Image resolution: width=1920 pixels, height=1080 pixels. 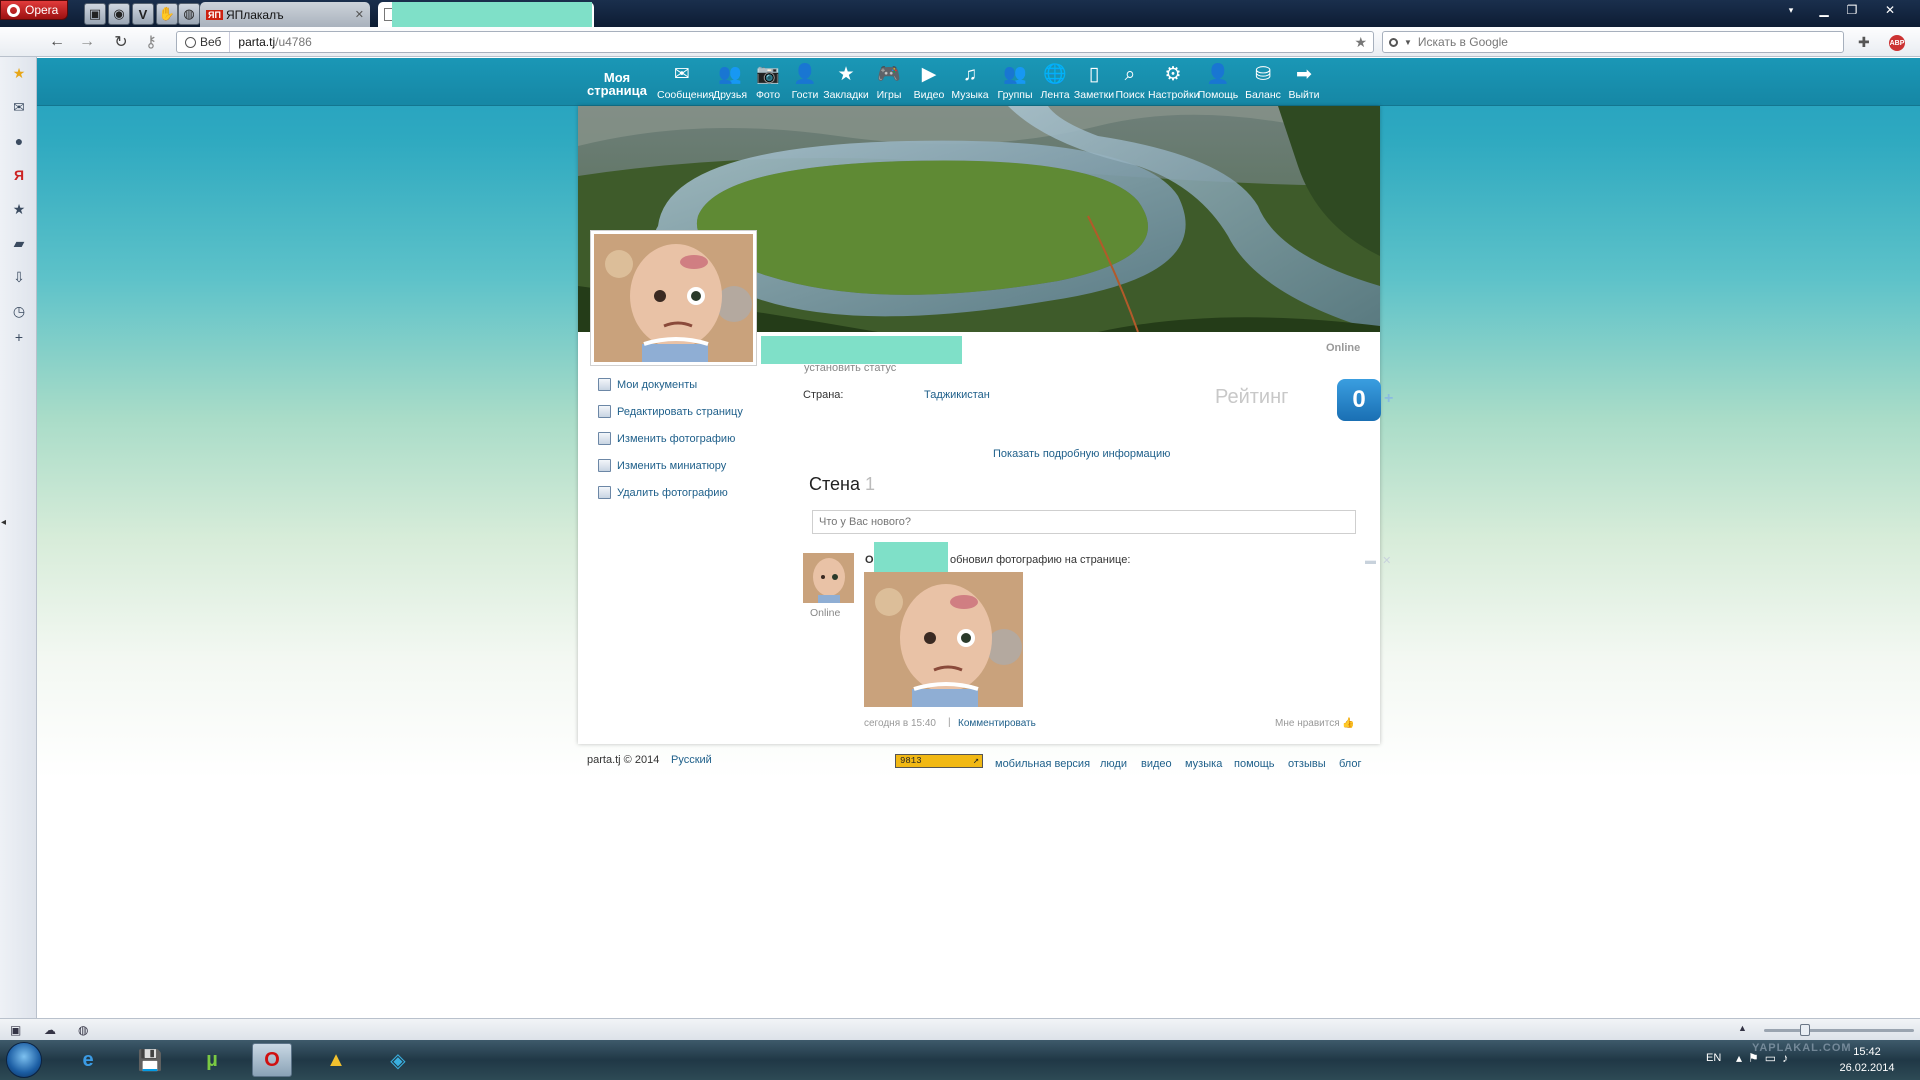 I want to click on extensions-puzzle-icon: ✚, so click(x=1864, y=42).